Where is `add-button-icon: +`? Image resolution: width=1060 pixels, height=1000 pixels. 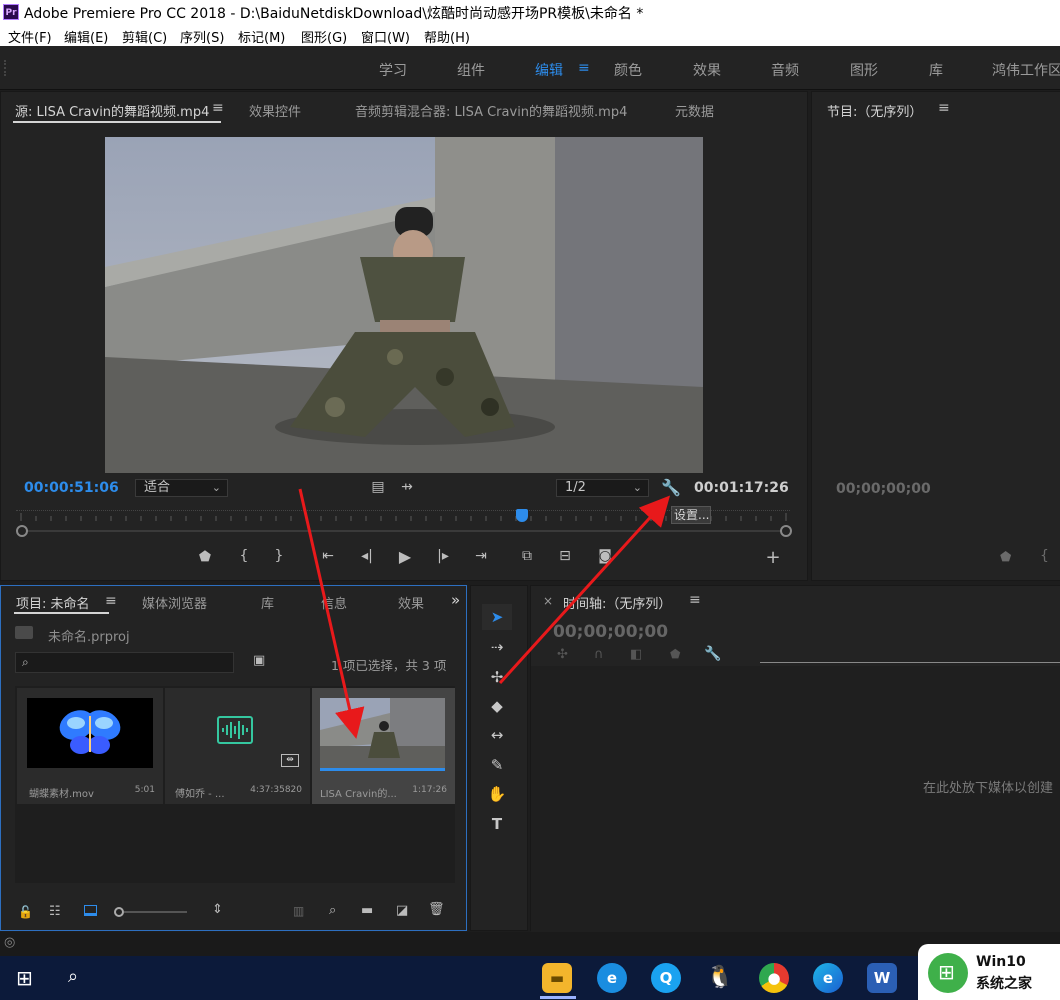 add-button-icon: + is located at coordinates (773, 558).